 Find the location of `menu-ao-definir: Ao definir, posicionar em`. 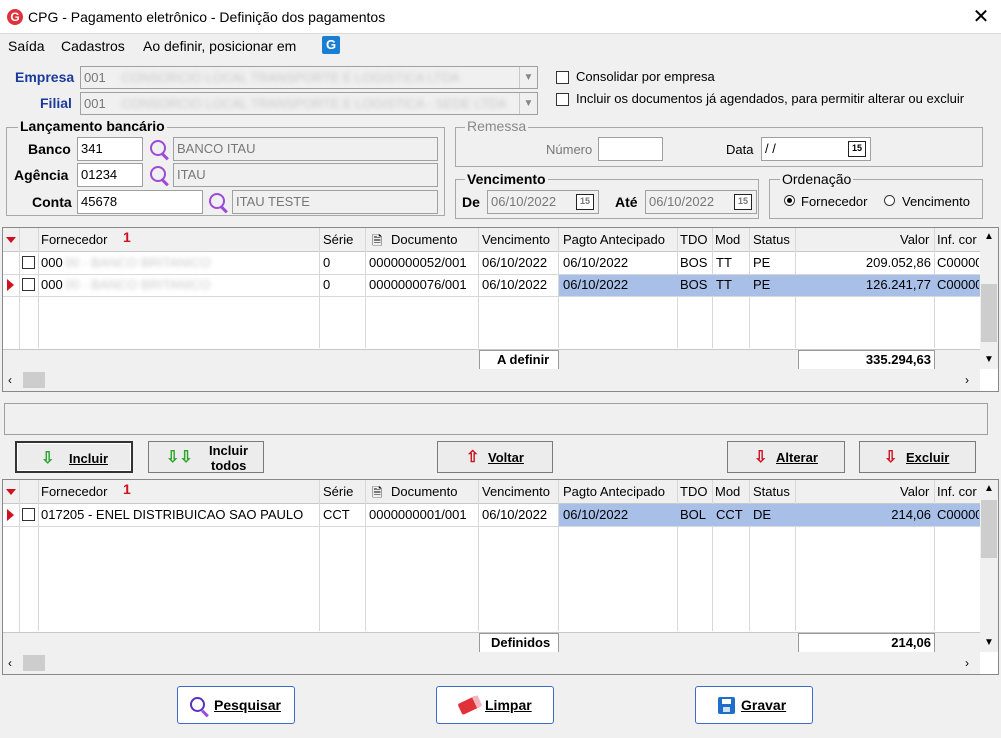

menu-ao-definir: Ao definir, posicionar em is located at coordinates (219, 46).